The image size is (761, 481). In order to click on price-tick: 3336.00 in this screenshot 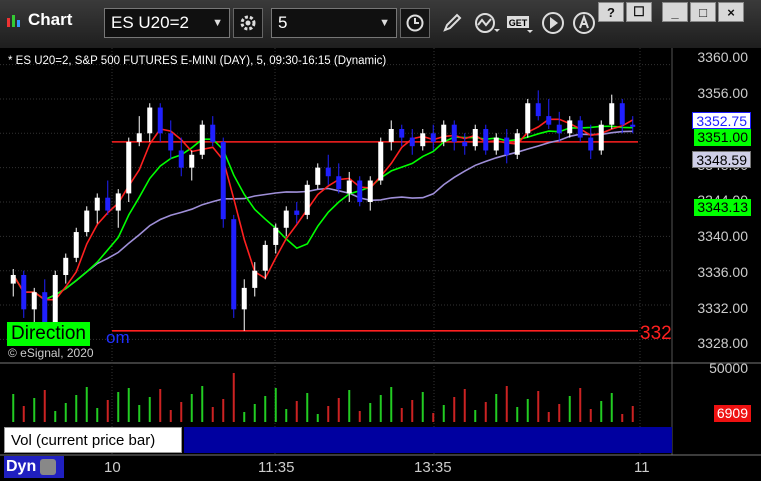, I will do `click(722, 272)`.